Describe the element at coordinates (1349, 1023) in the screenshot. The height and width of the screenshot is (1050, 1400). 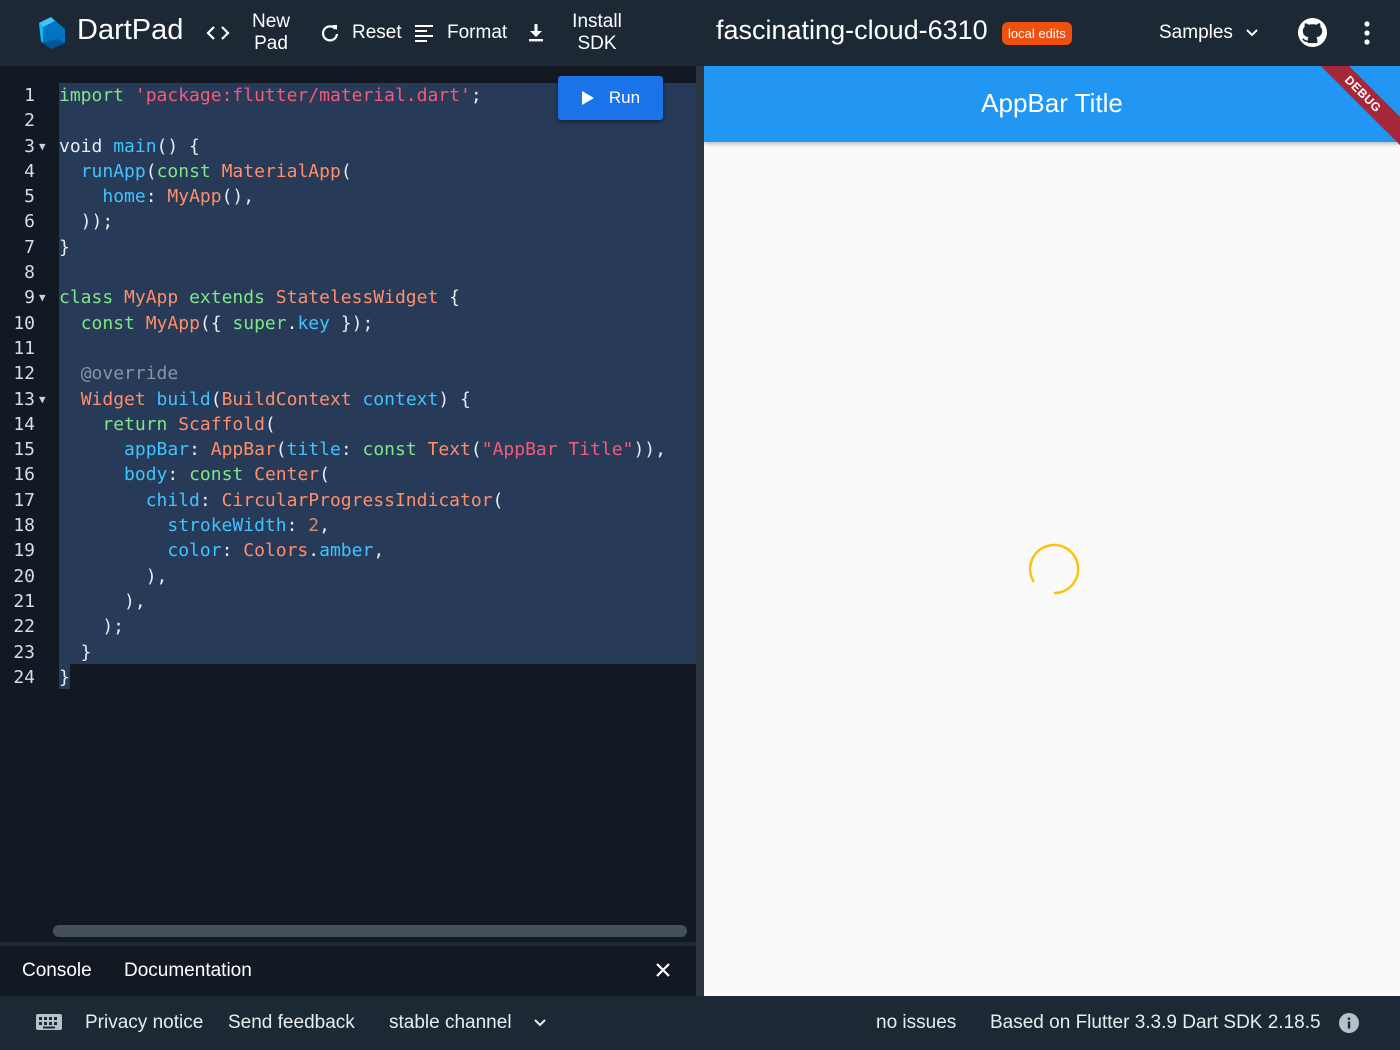
I see `info-icon` at that location.